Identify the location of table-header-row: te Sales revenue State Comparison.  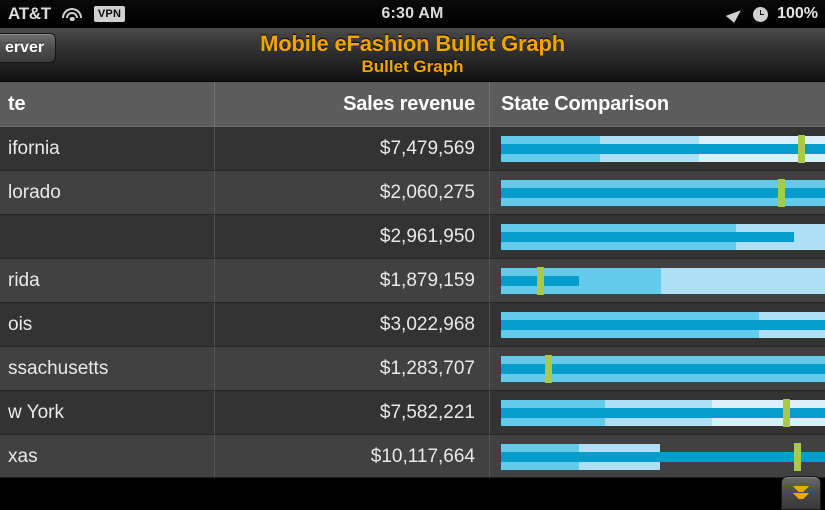
(412, 104).